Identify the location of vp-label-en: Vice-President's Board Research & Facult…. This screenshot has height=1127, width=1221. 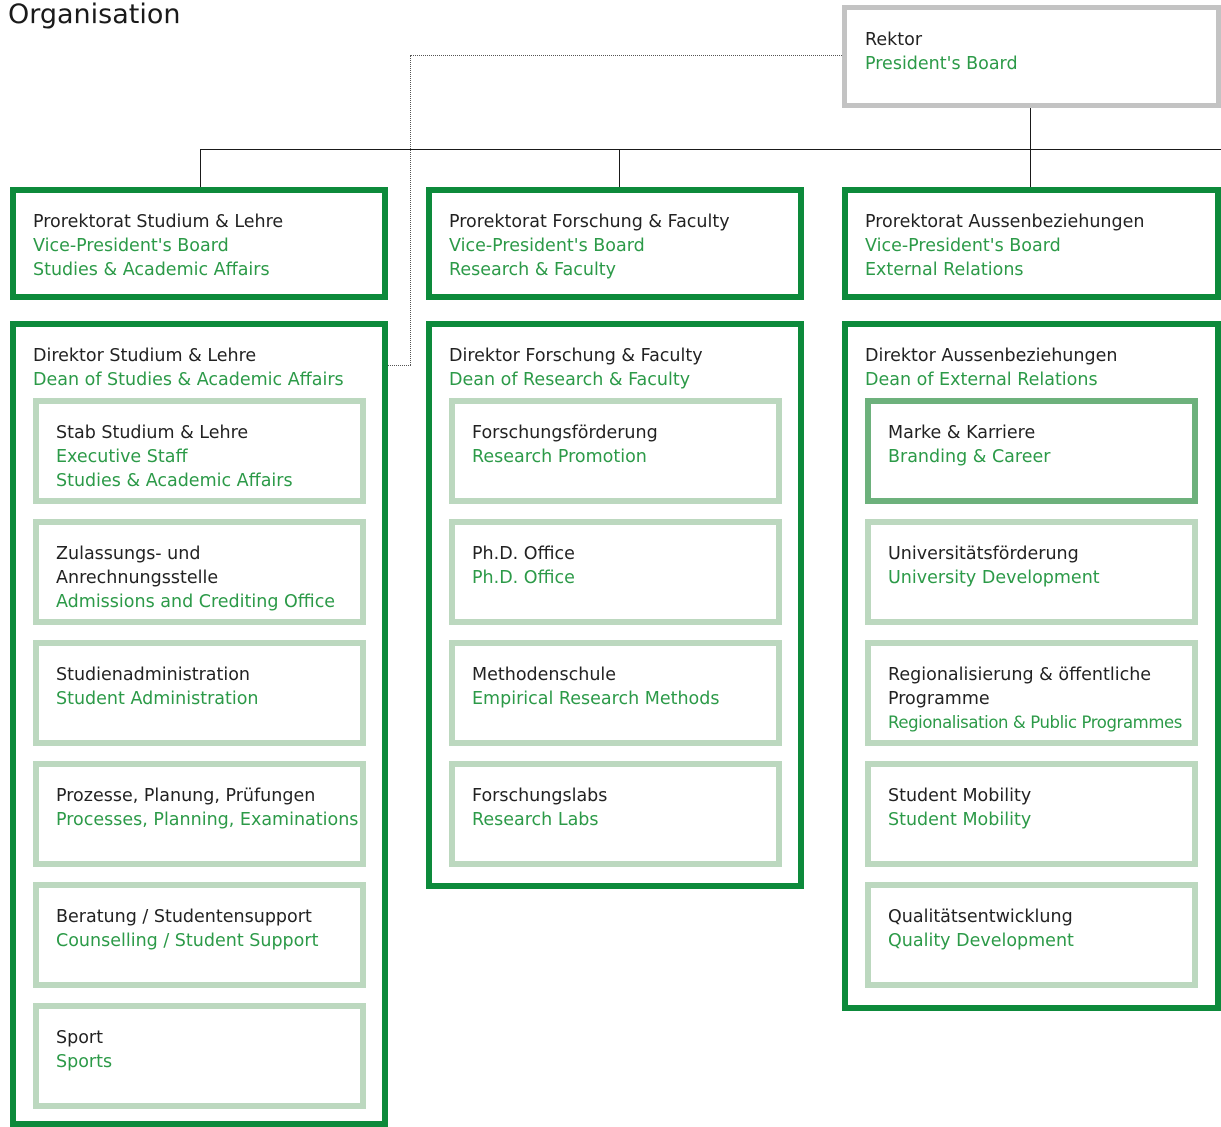
(547, 258).